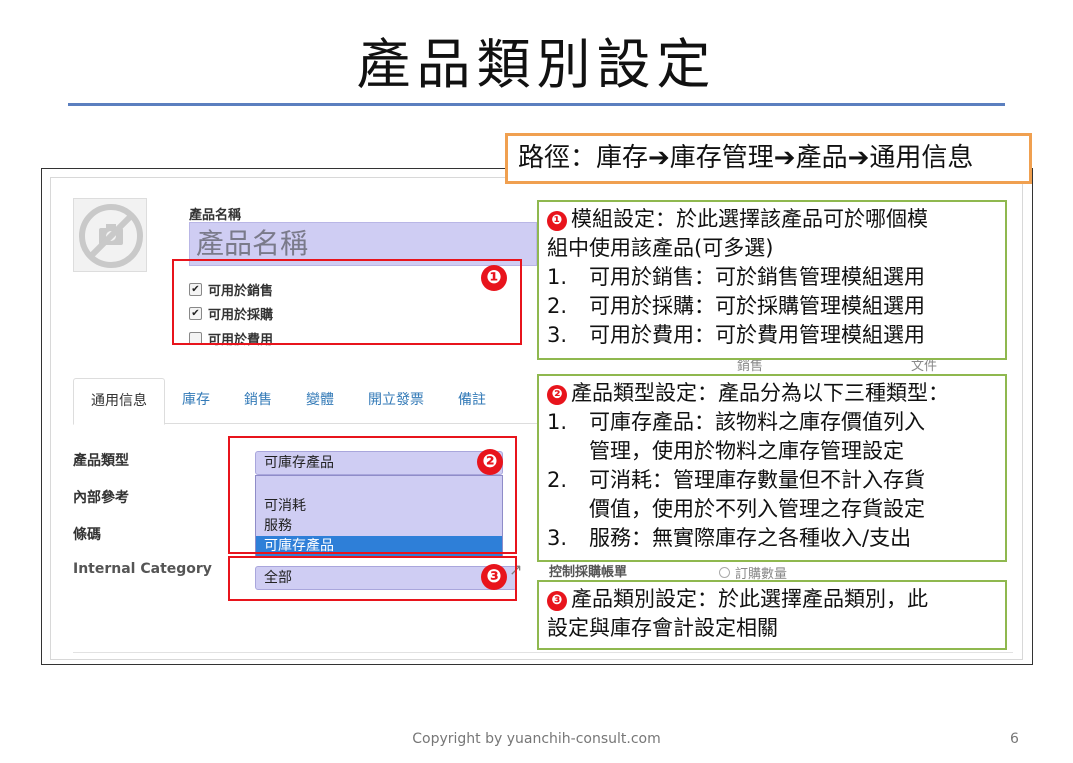 The width and height of the screenshot is (1073, 763). I want to click on internal-reference-label: 內部參考, so click(101, 498).